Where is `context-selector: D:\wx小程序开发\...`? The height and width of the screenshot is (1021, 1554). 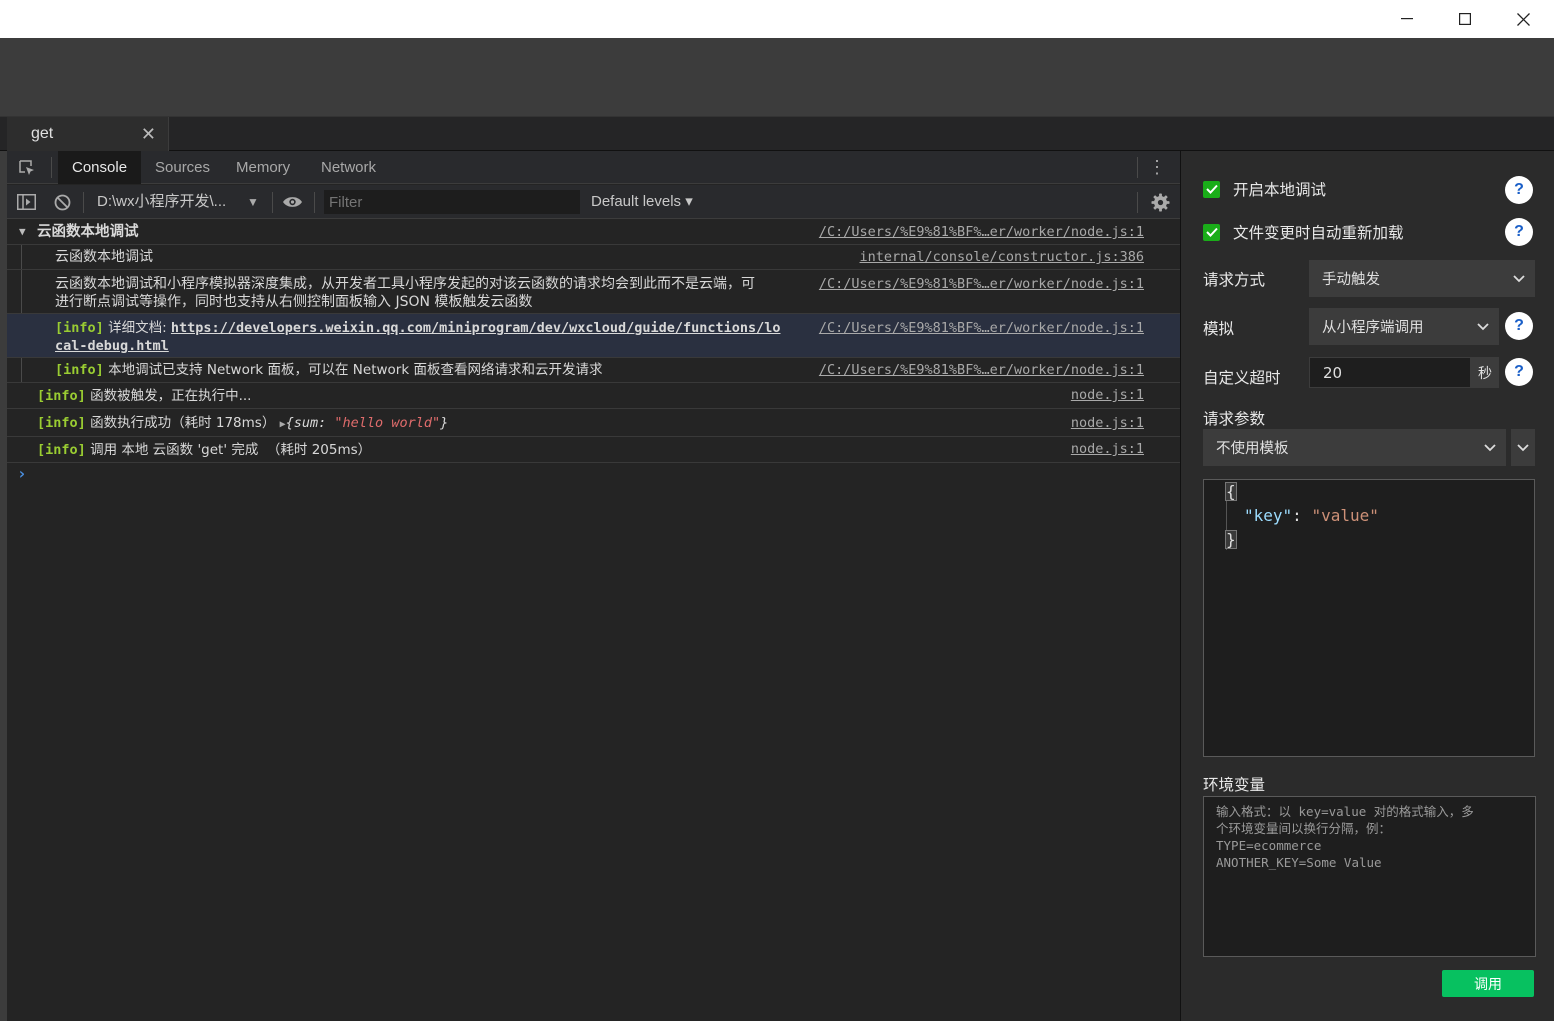 context-selector: D:\wx小程序开发\... is located at coordinates (161, 202).